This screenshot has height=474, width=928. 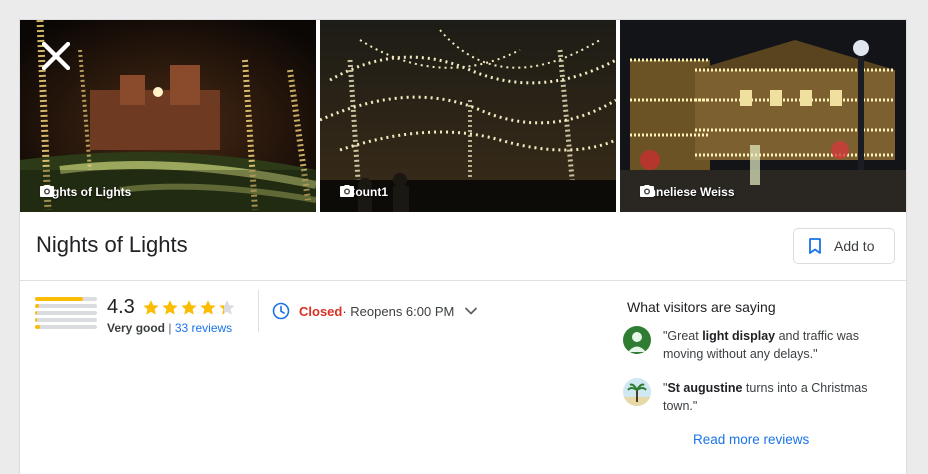 I want to click on photo-anneliese-weiss: Anneliese Weiss, so click(x=763, y=116).